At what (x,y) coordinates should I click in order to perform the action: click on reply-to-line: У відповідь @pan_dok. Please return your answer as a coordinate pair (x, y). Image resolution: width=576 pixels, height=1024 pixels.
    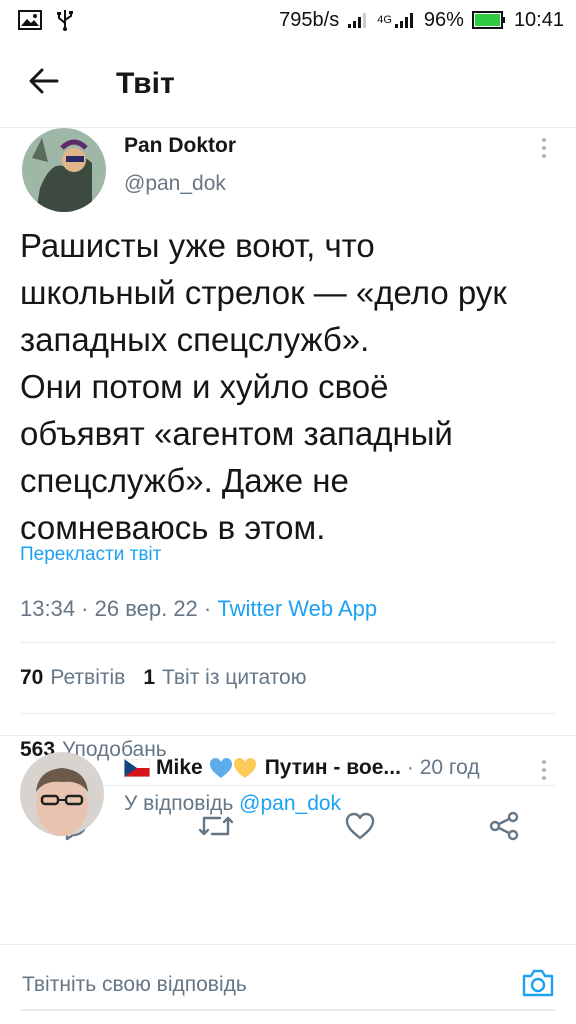
    Looking at the image, I should click on (232, 804).